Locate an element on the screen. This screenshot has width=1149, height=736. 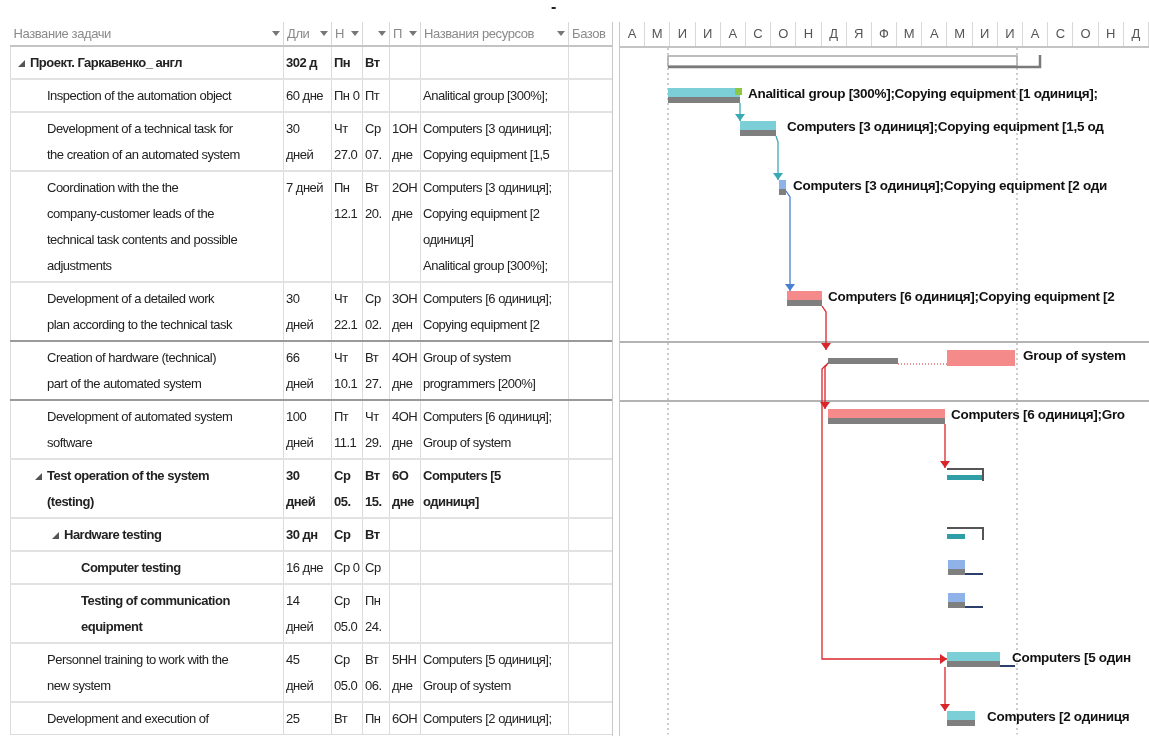
bar-label: Computers [6 одиниця];Gro is located at coordinates (1038, 414).